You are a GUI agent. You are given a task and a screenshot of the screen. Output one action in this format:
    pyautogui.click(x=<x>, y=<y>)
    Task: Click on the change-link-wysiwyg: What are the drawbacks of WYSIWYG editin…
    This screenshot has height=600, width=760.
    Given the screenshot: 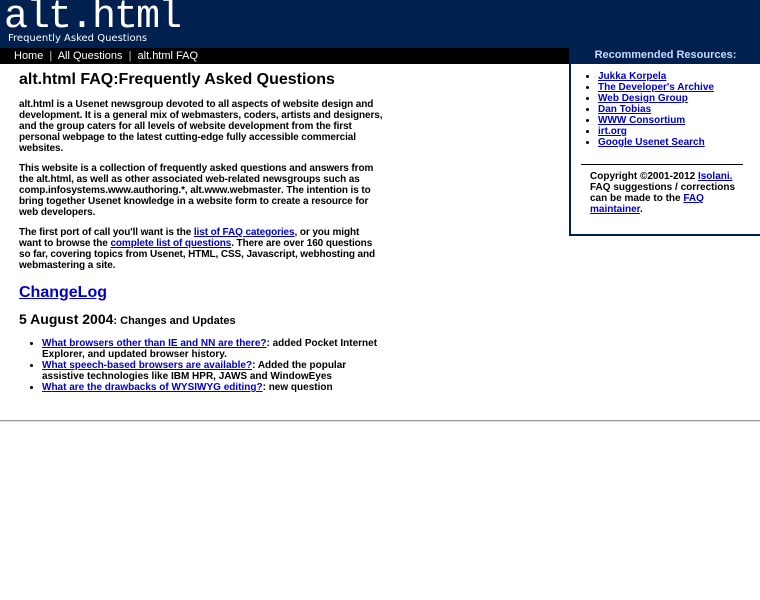 What is the action you would take?
    pyautogui.click(x=152, y=387)
    